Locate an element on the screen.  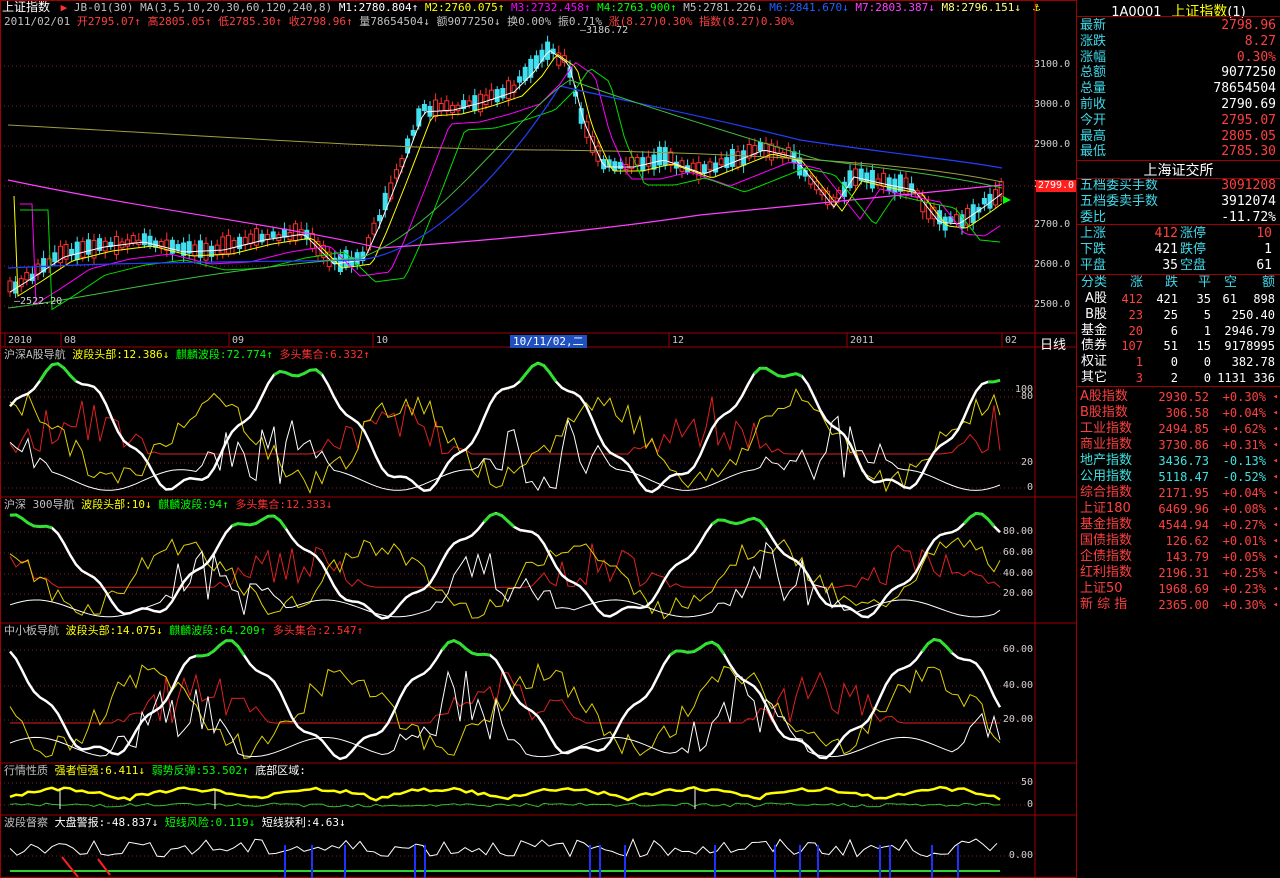
category-cell: 5 is located at coordinates (1207, 314).